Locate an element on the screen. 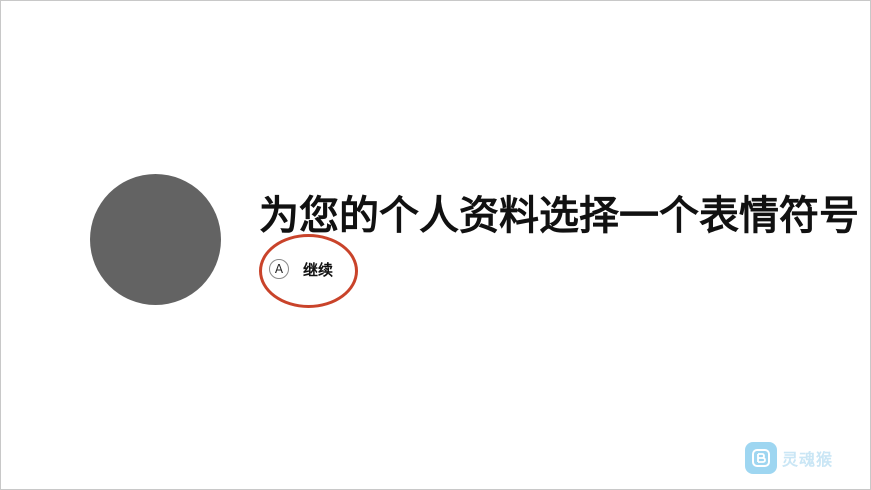 The height and width of the screenshot is (490, 871). watermark-logo-icon is located at coordinates (761, 458).